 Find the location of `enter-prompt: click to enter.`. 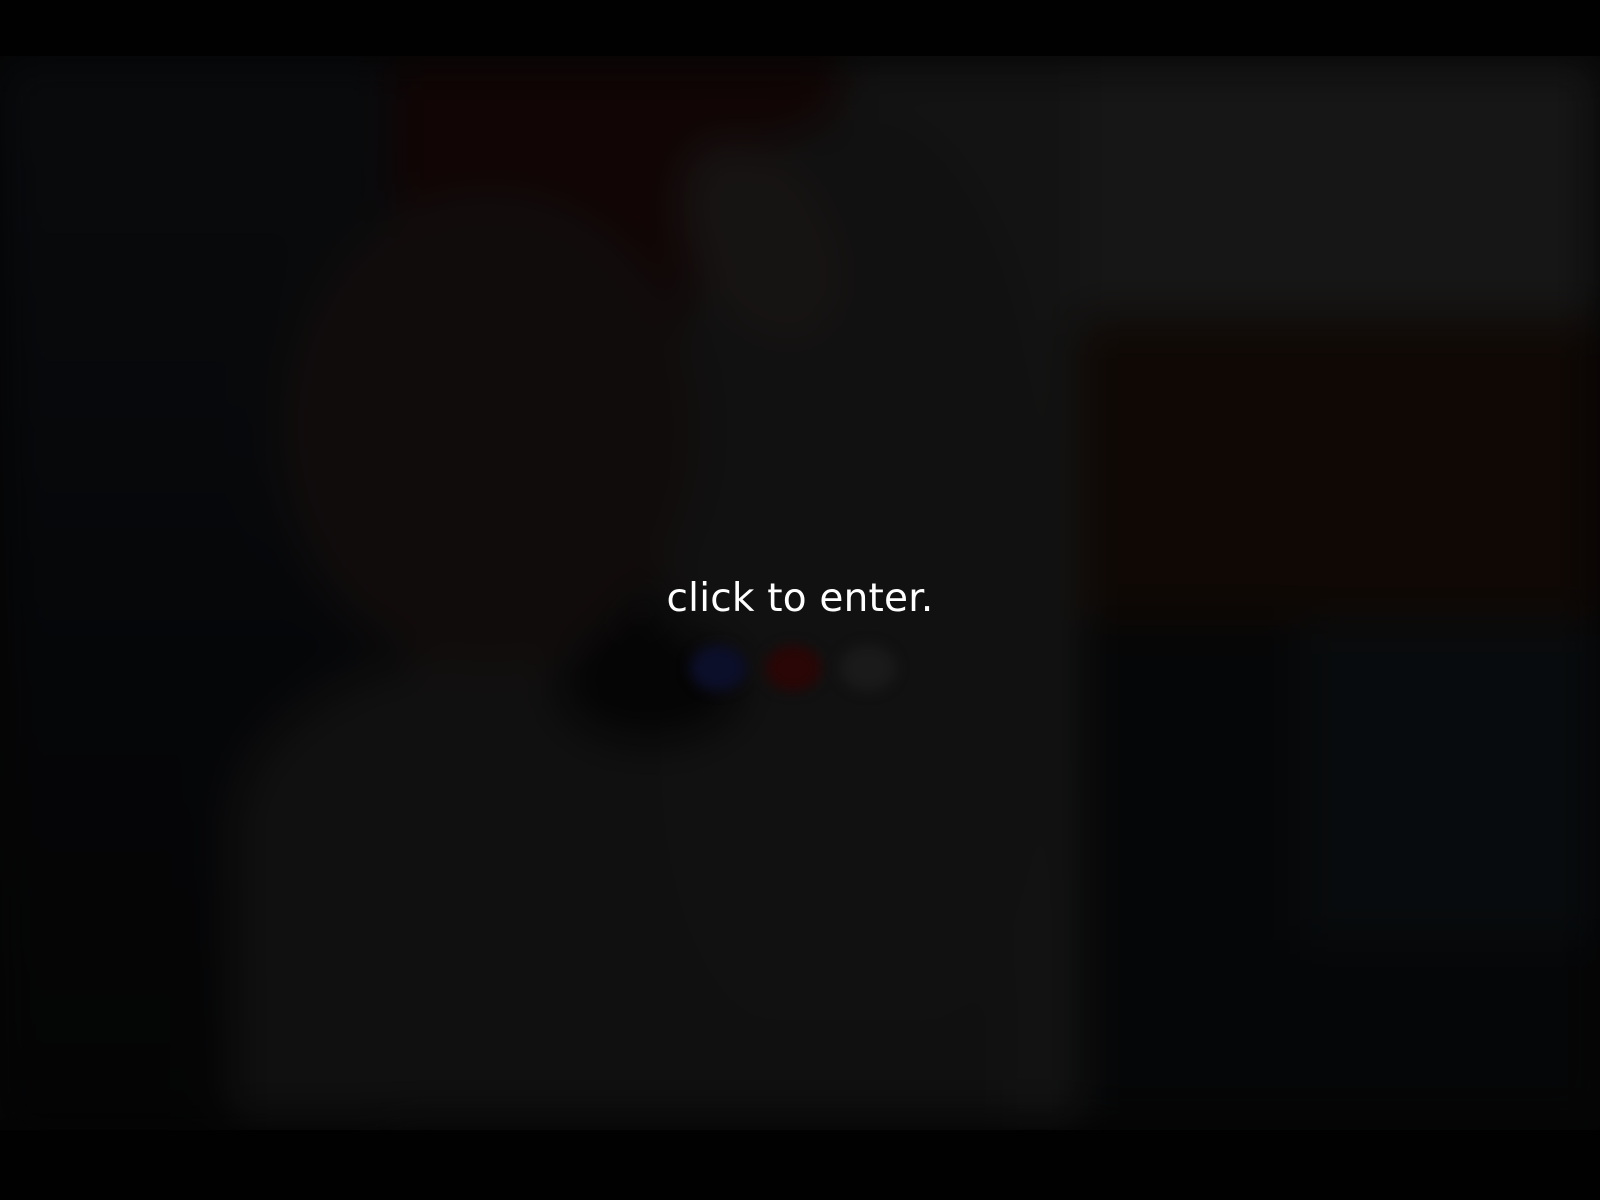

enter-prompt: click to enter. is located at coordinates (800, 598).